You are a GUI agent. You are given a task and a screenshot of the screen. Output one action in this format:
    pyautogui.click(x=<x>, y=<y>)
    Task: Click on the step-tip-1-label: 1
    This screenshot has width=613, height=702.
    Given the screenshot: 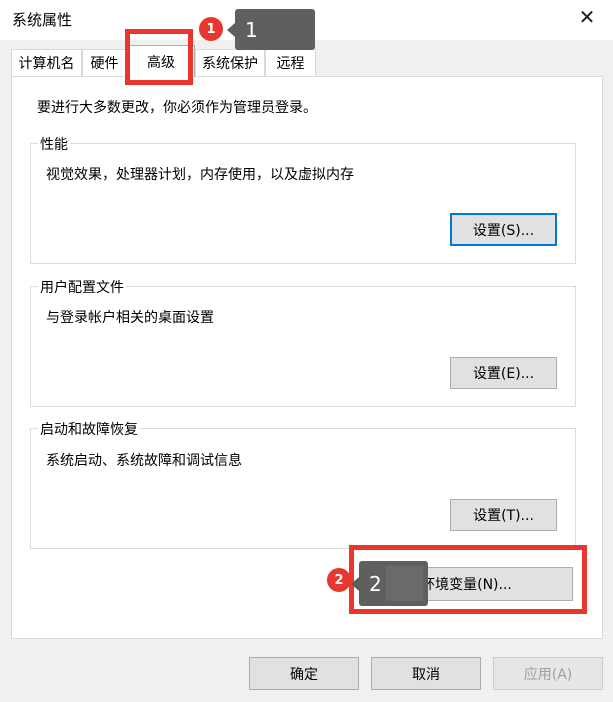 What is the action you would take?
    pyautogui.click(x=251, y=29)
    